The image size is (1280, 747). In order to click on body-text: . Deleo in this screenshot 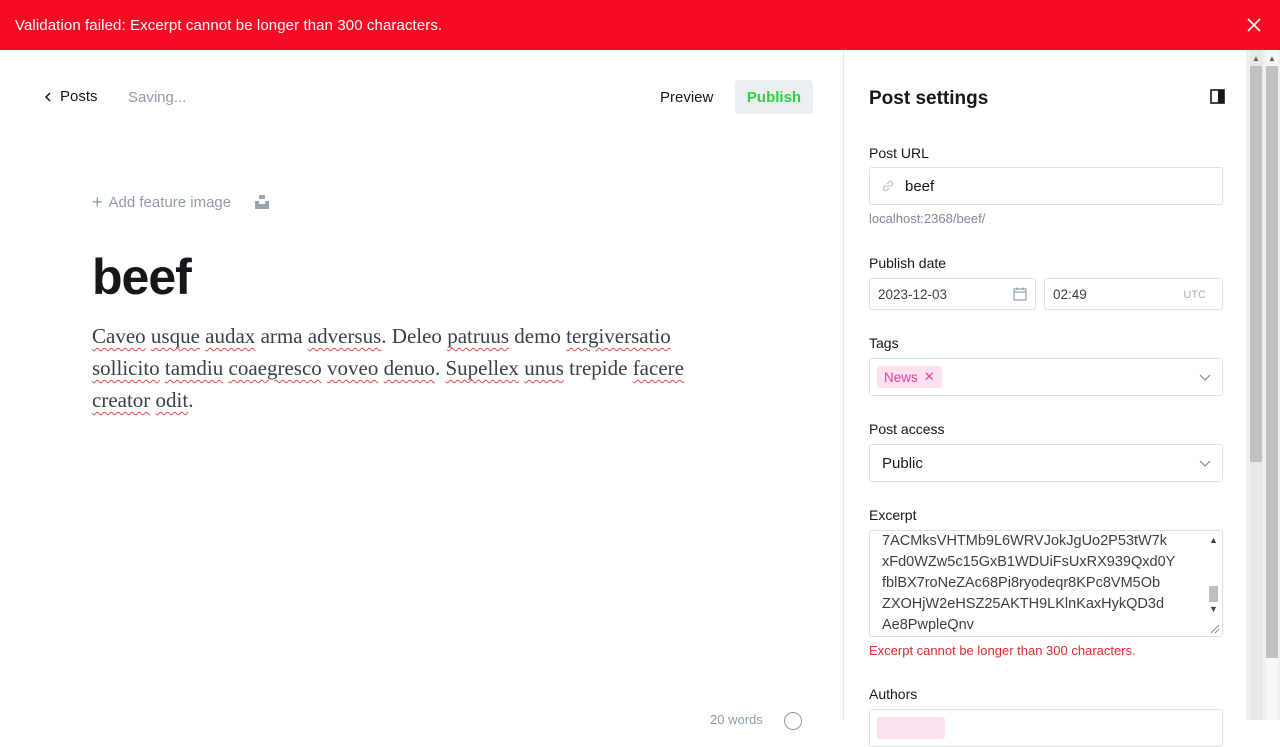, I will do `click(414, 336)`.